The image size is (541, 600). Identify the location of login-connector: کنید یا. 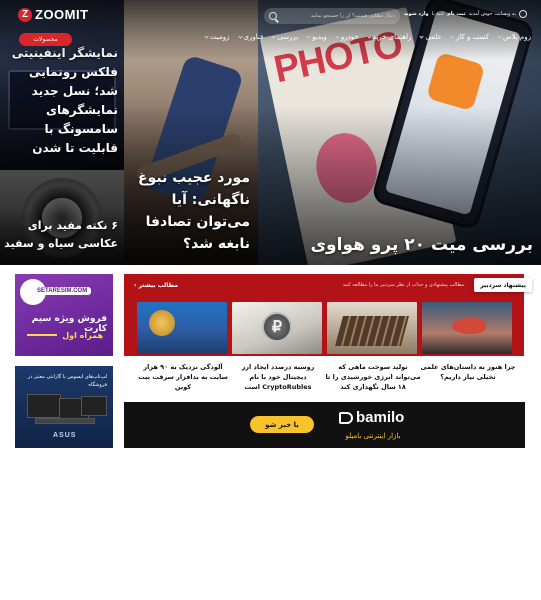
(438, 14).